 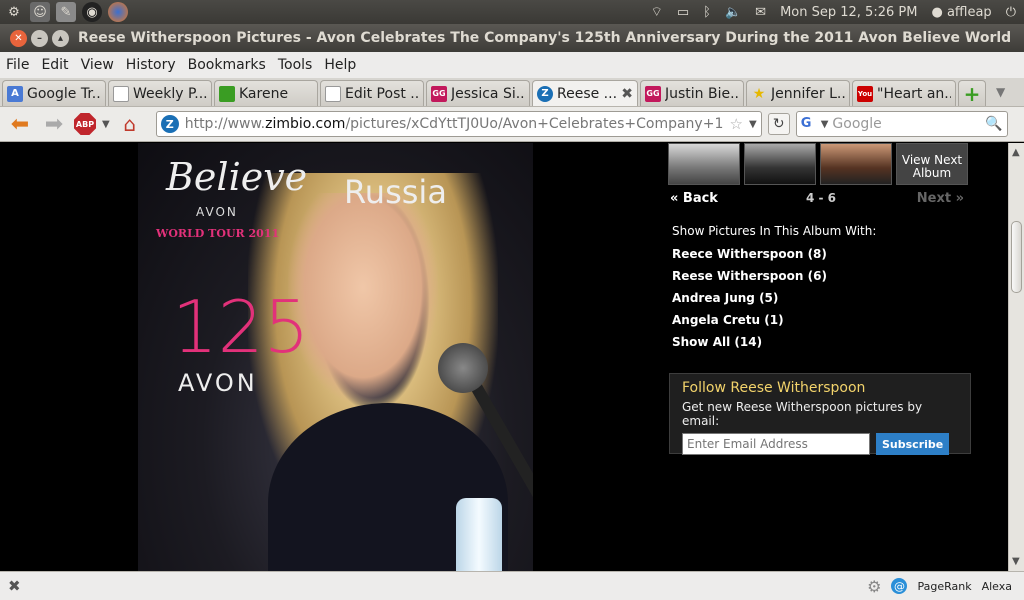 I want to click on show-all-link: Show All (14), so click(x=749, y=346).